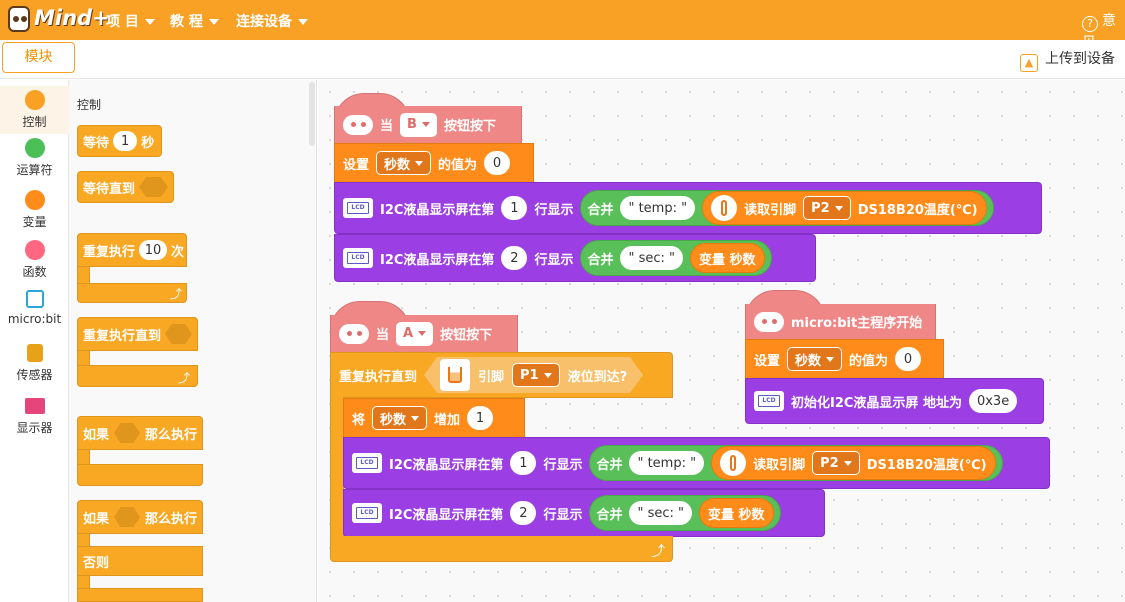  What do you see at coordinates (993, 401) in the screenshot?
I see `address-input: 0x3e` at bounding box center [993, 401].